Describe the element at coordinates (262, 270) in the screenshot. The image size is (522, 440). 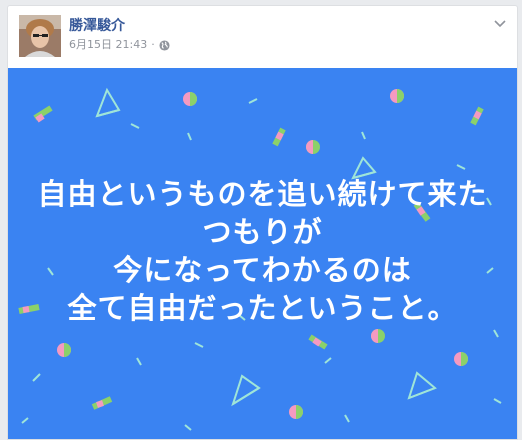
I see `image-text-line-3: 今になってわかるのは` at that location.